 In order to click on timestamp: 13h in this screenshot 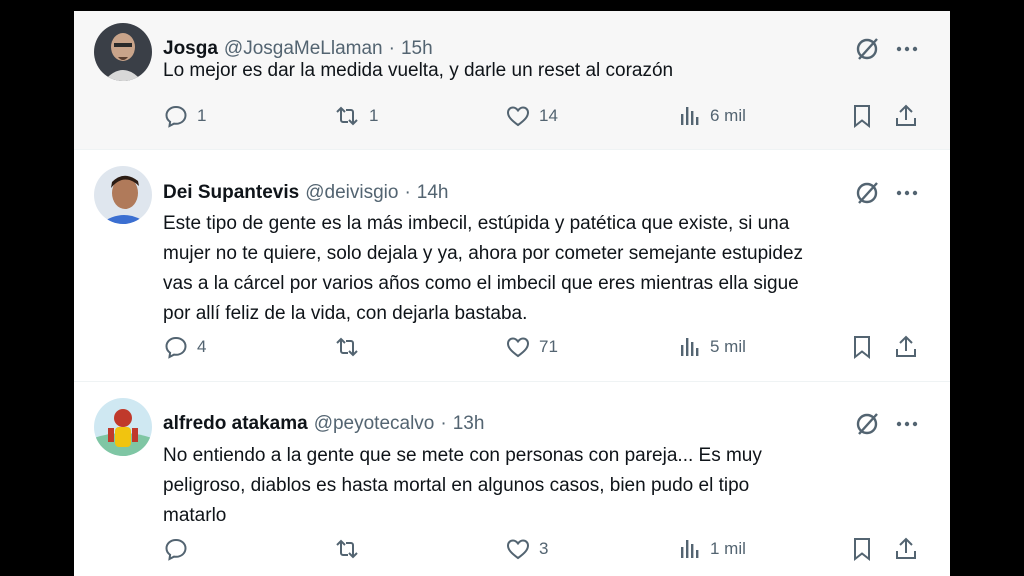, I will do `click(469, 424)`.